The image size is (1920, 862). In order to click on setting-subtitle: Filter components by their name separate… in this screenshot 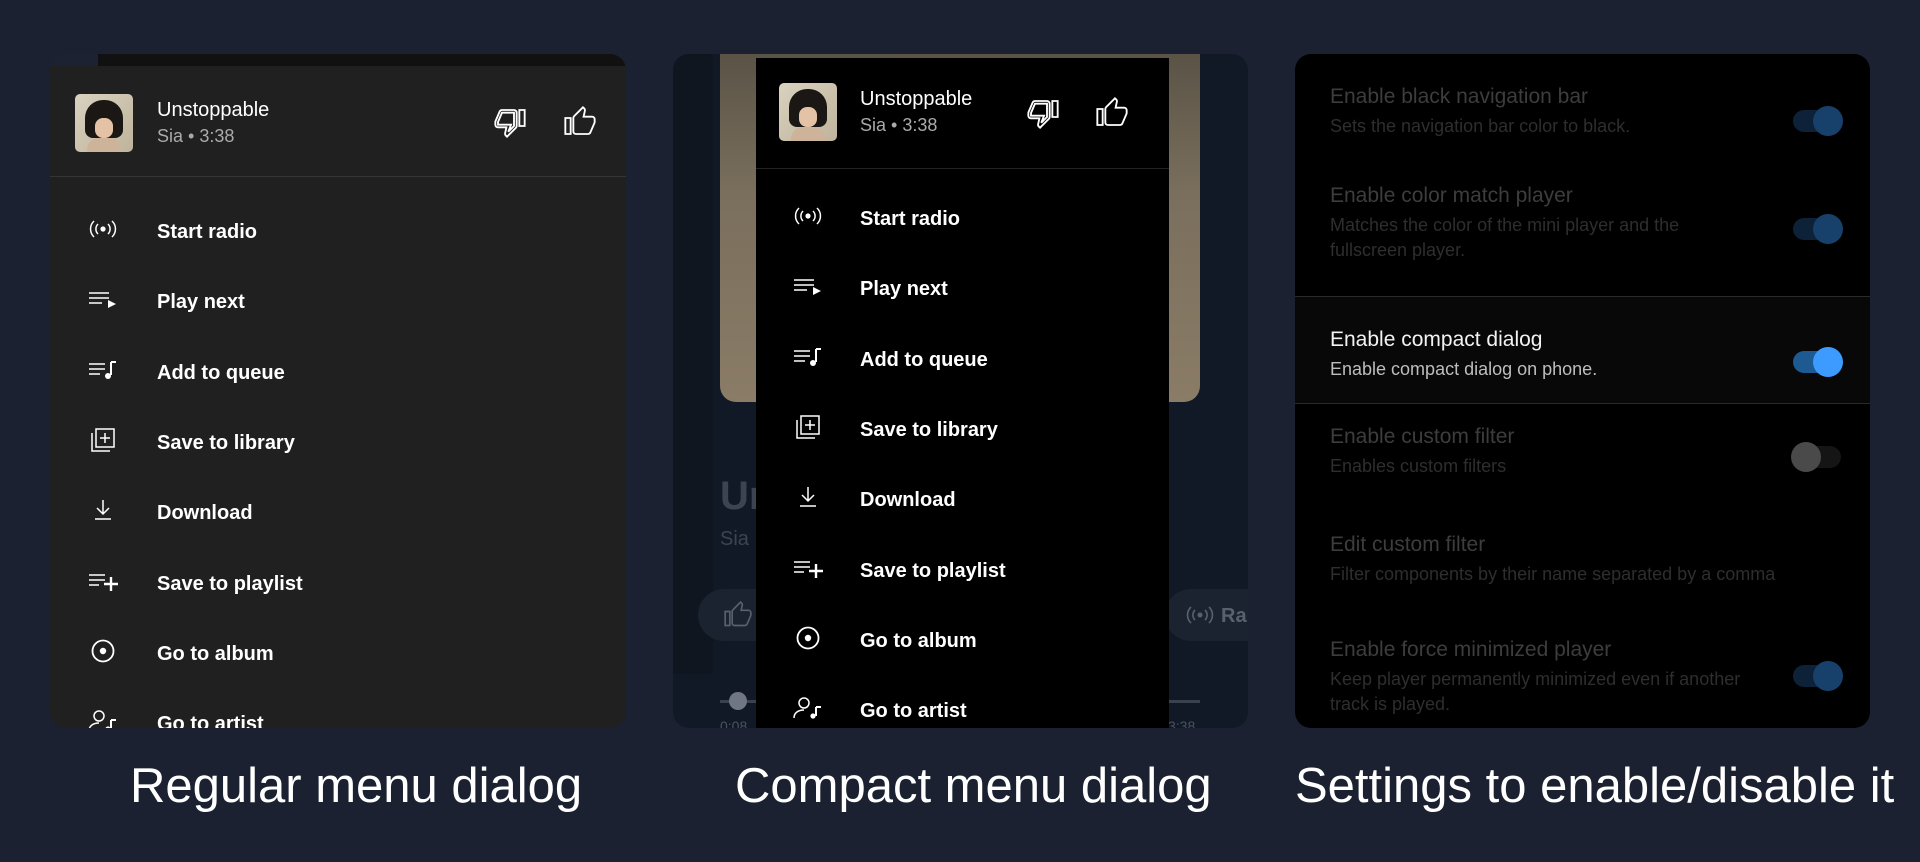, I will do `click(1553, 574)`.